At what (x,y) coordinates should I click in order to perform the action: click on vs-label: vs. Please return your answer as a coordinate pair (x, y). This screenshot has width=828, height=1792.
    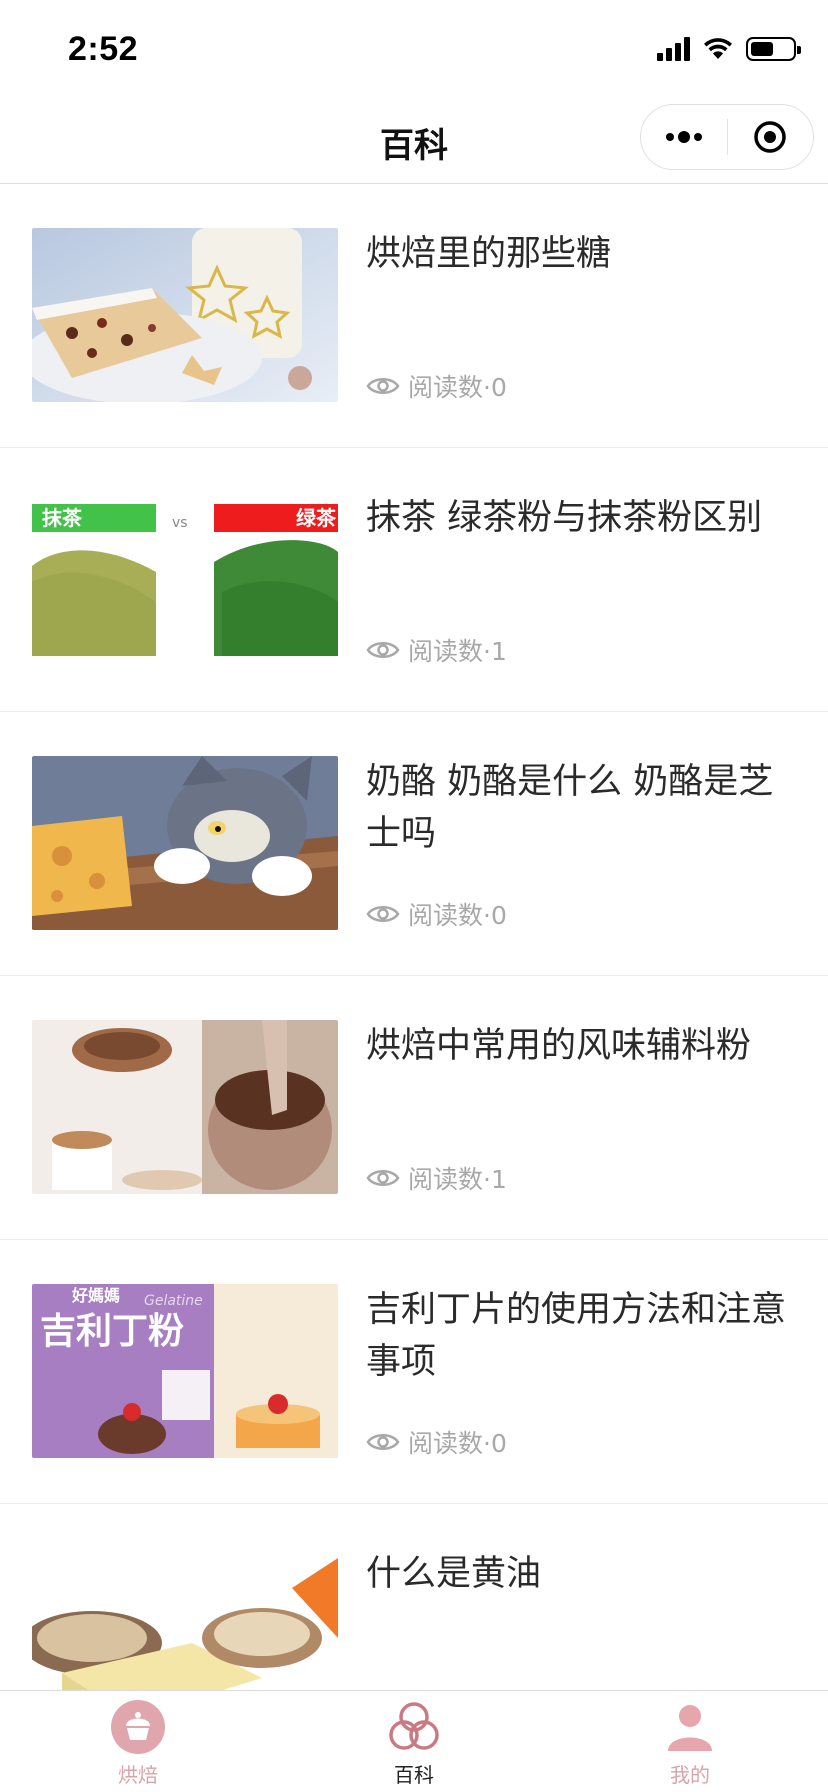
    Looking at the image, I should click on (180, 523).